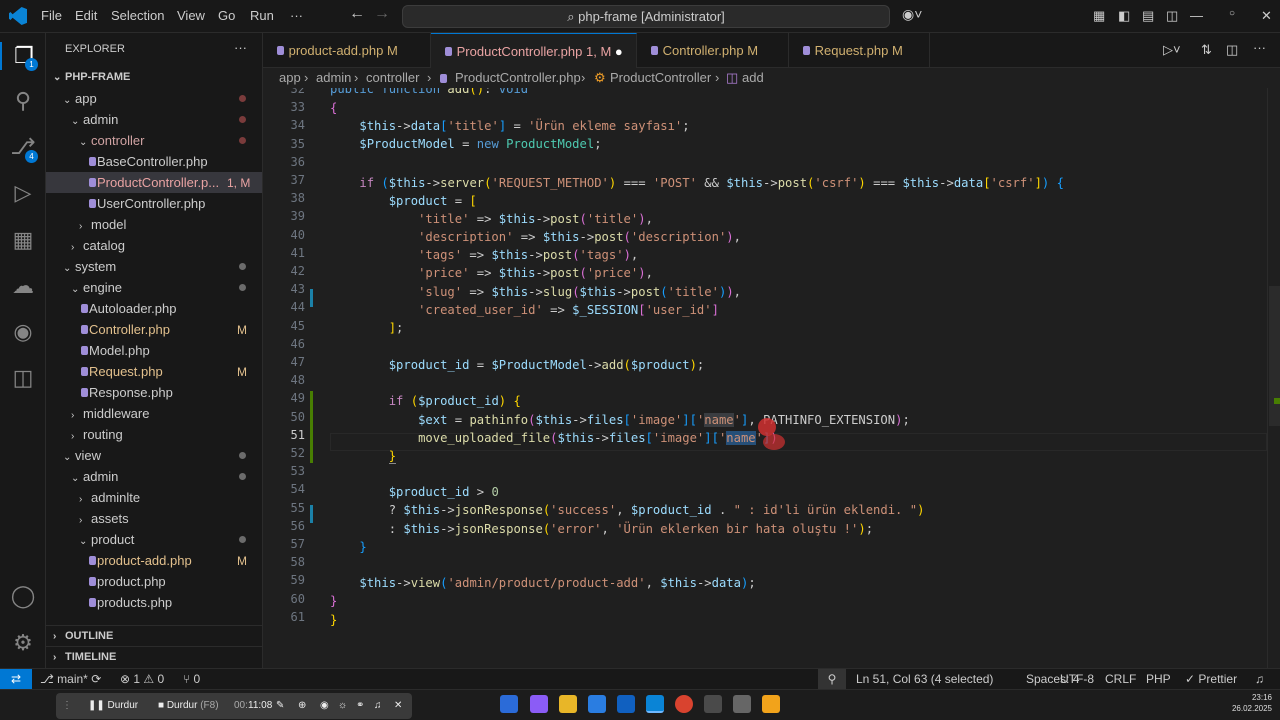 The image size is (1280, 720). I want to click on forward-arrow-icon: →, so click(382, 14).